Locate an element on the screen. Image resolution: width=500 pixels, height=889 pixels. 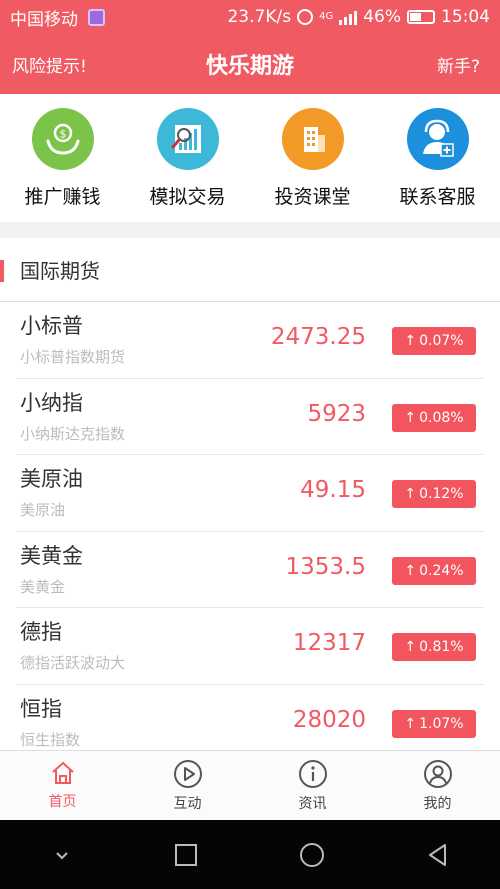
chart-magnifier-icon is located at coordinates (187, 139).